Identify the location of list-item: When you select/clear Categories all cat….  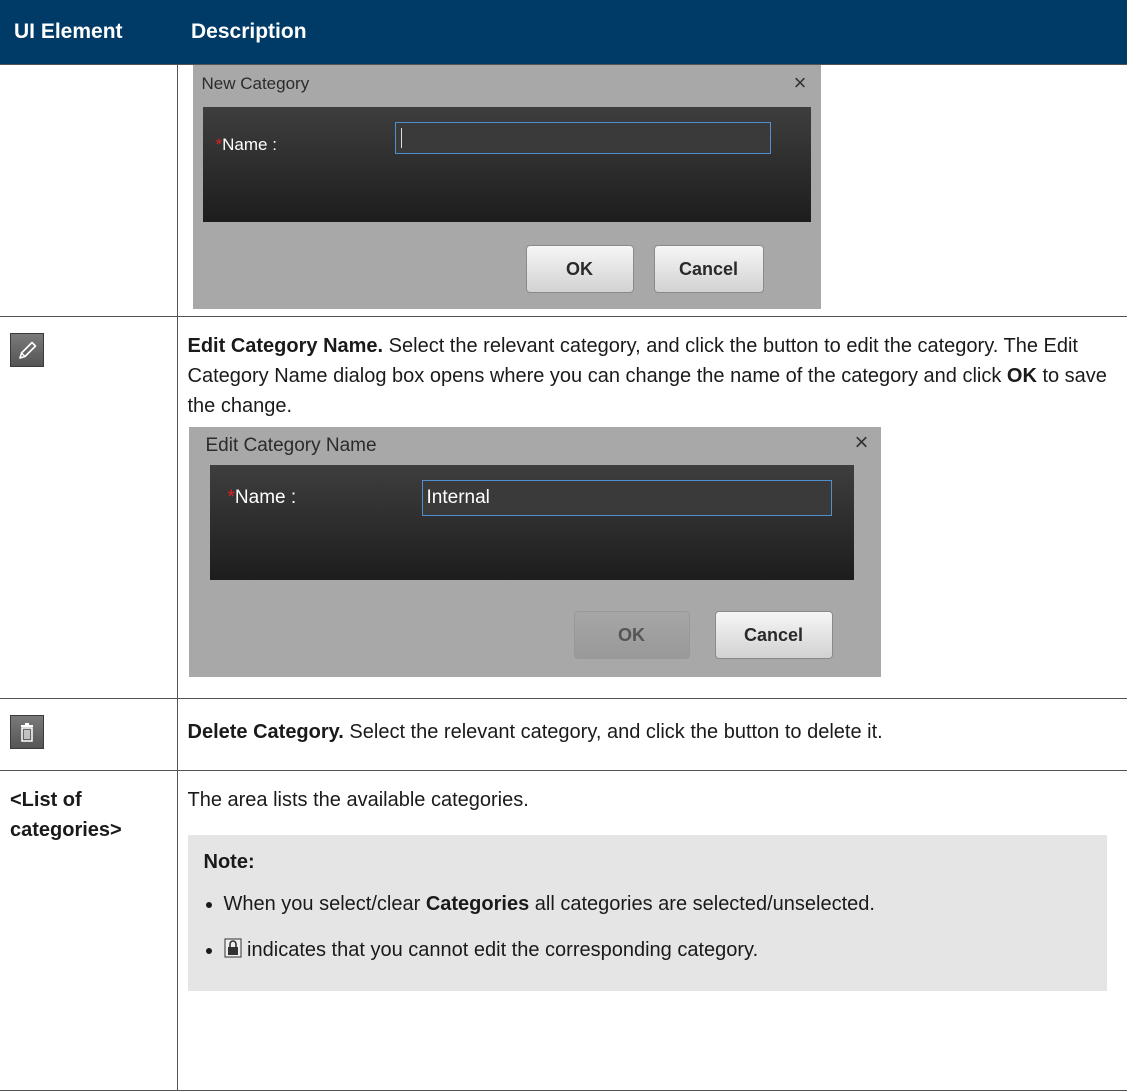
(658, 904).